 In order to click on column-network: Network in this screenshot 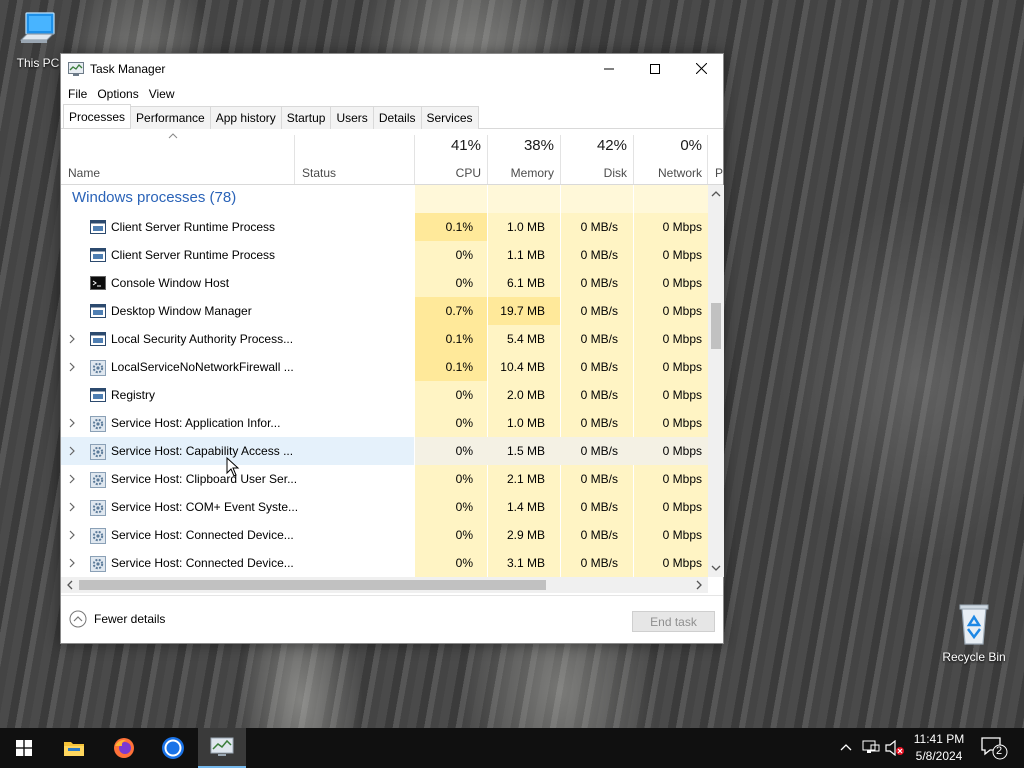, I will do `click(680, 173)`.